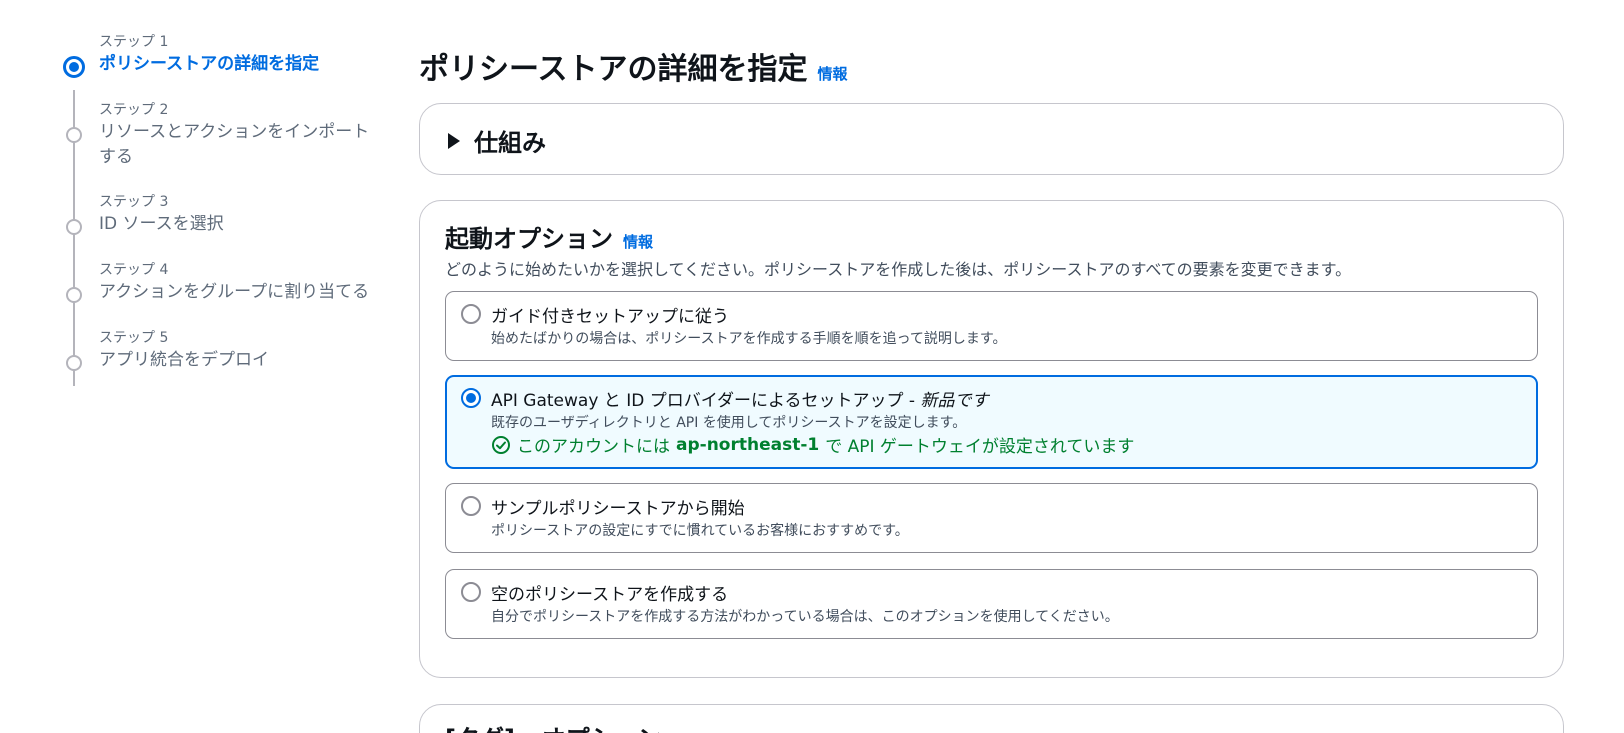  I want to click on how-it-works-toggle: 仕組み, so click(497, 140).